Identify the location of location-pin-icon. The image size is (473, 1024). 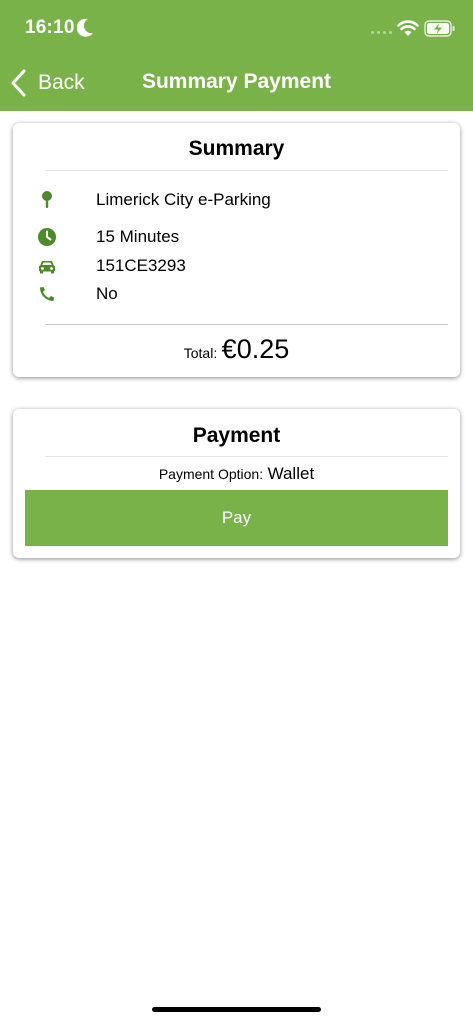
(47, 200).